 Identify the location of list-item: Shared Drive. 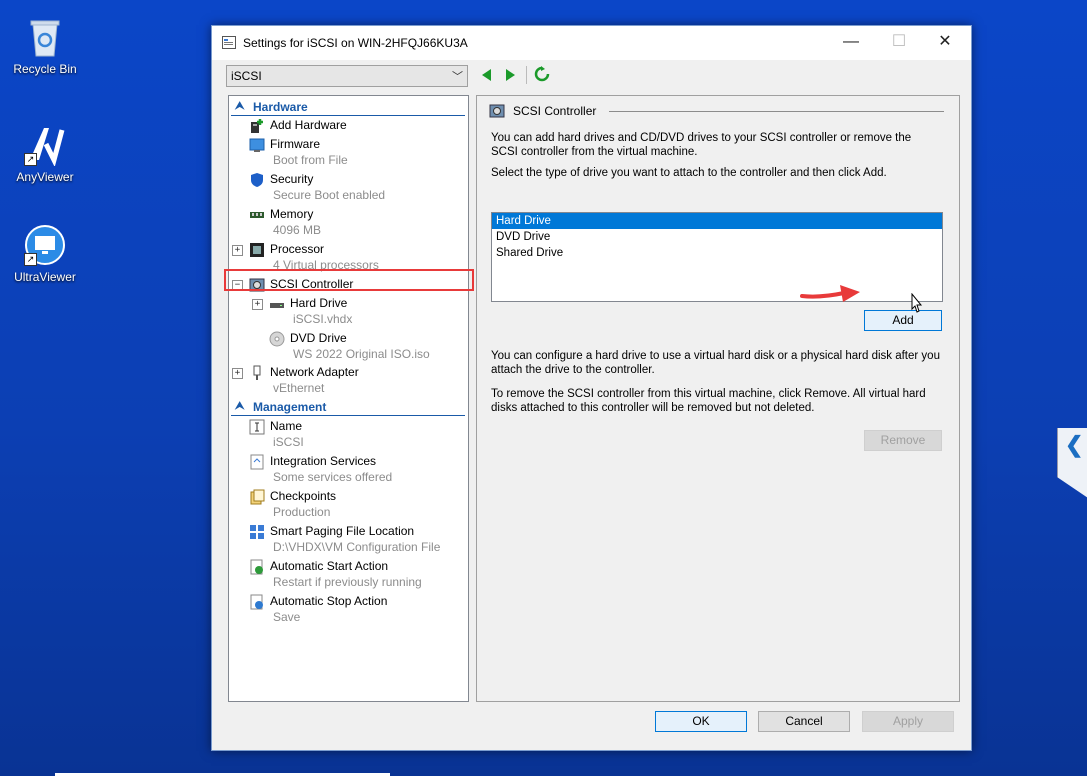
(717, 253).